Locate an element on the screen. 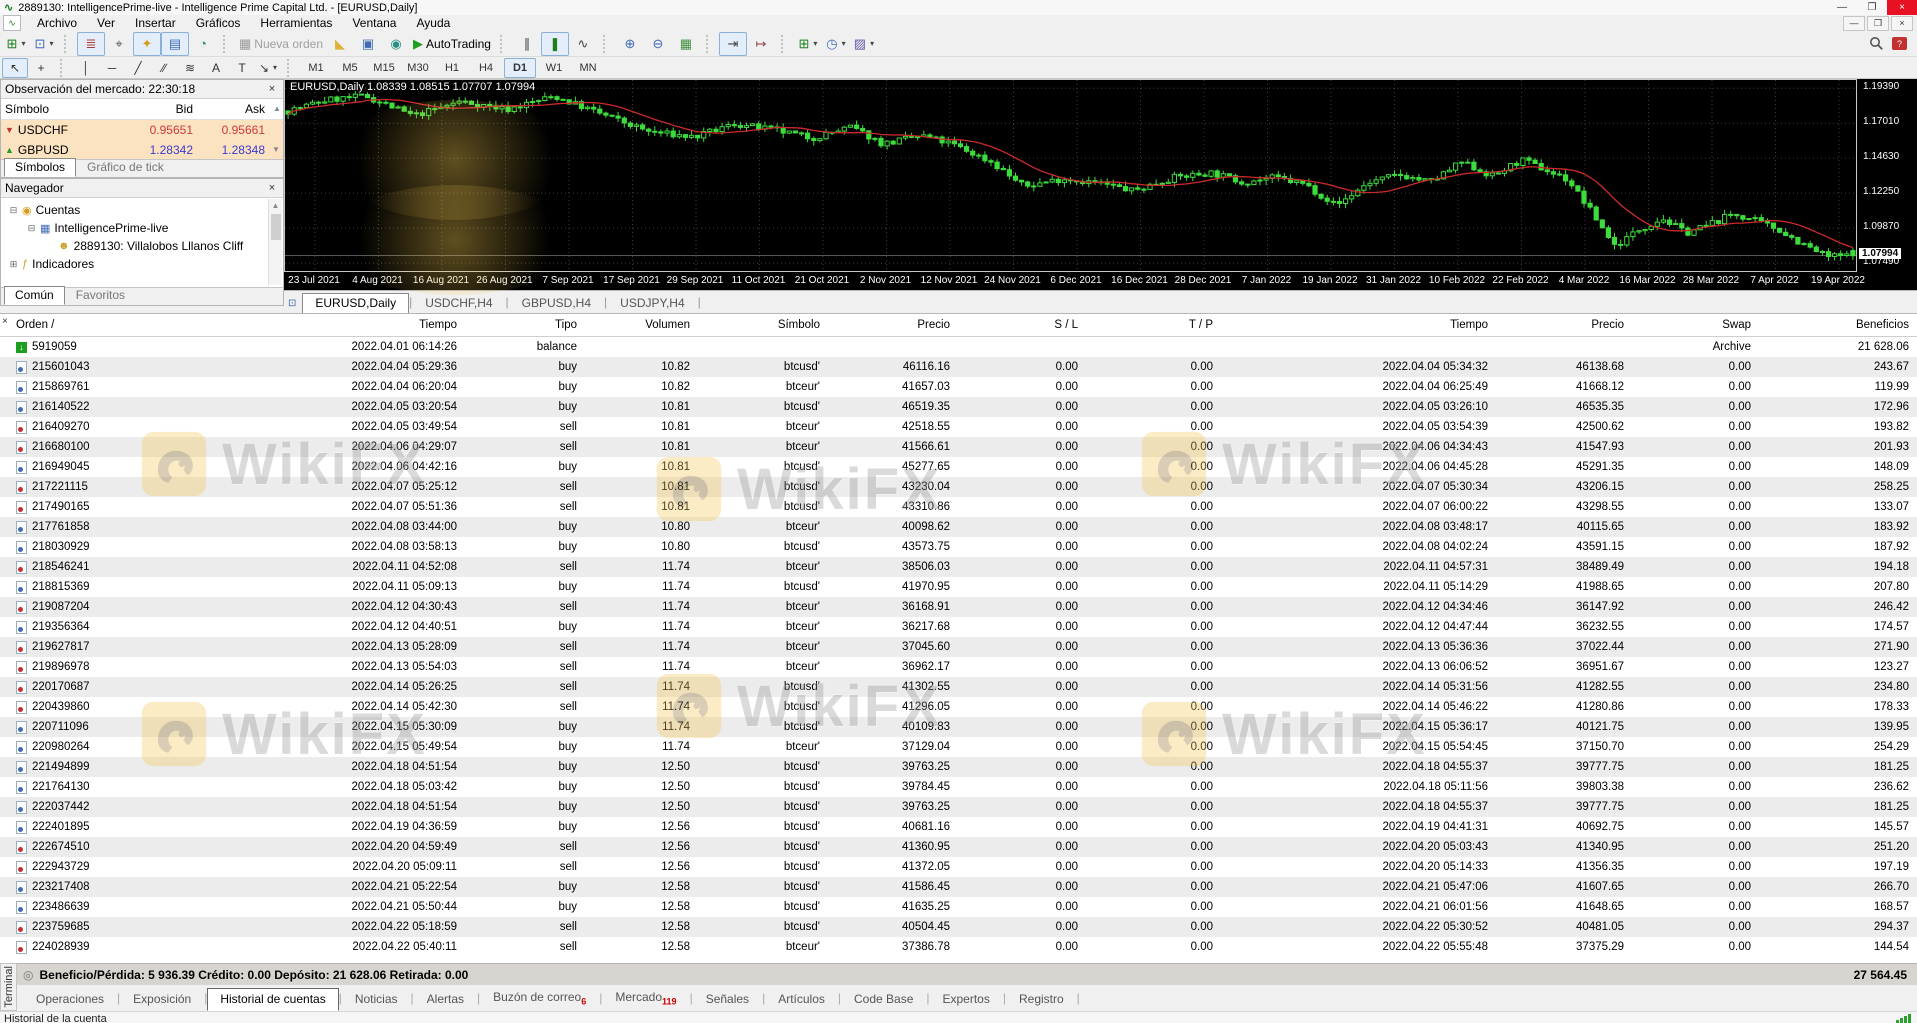 This screenshot has width=1917, height=1023. terminal-tab-expertos: Expertos is located at coordinates (966, 999).